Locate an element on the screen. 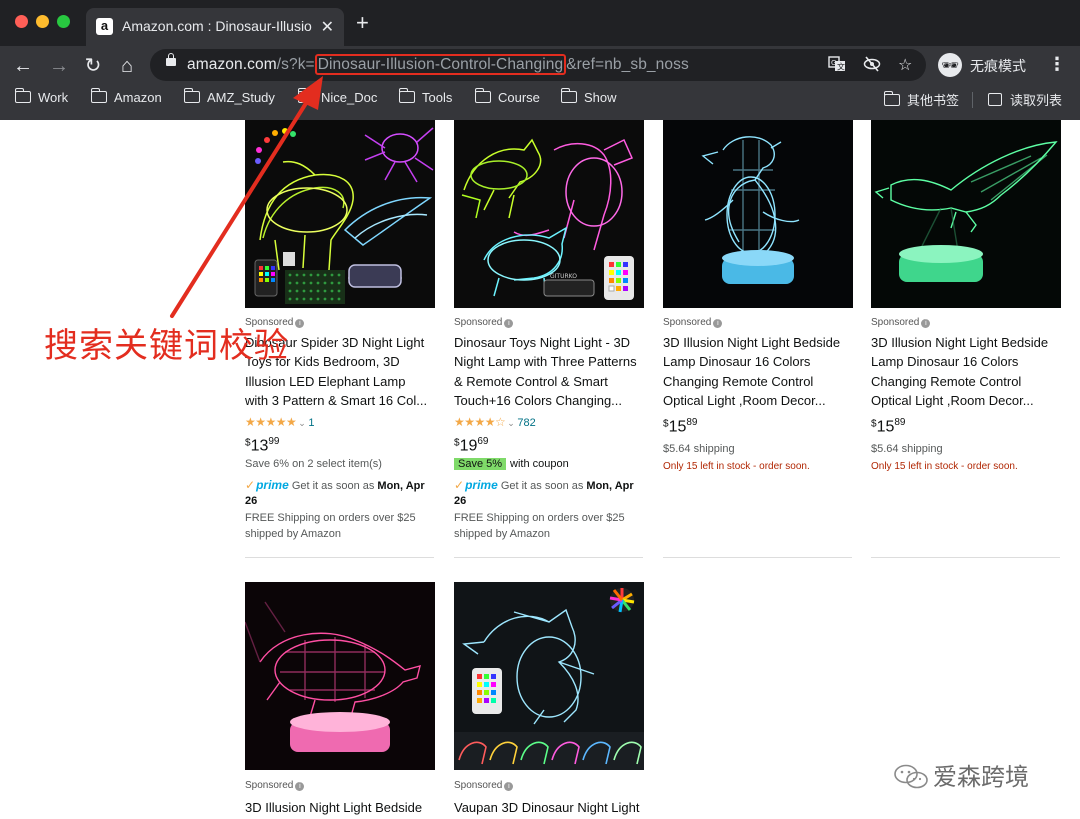 The height and width of the screenshot is (819, 1080). annotation-text: 搜索关键词校验 is located at coordinates (166, 346).